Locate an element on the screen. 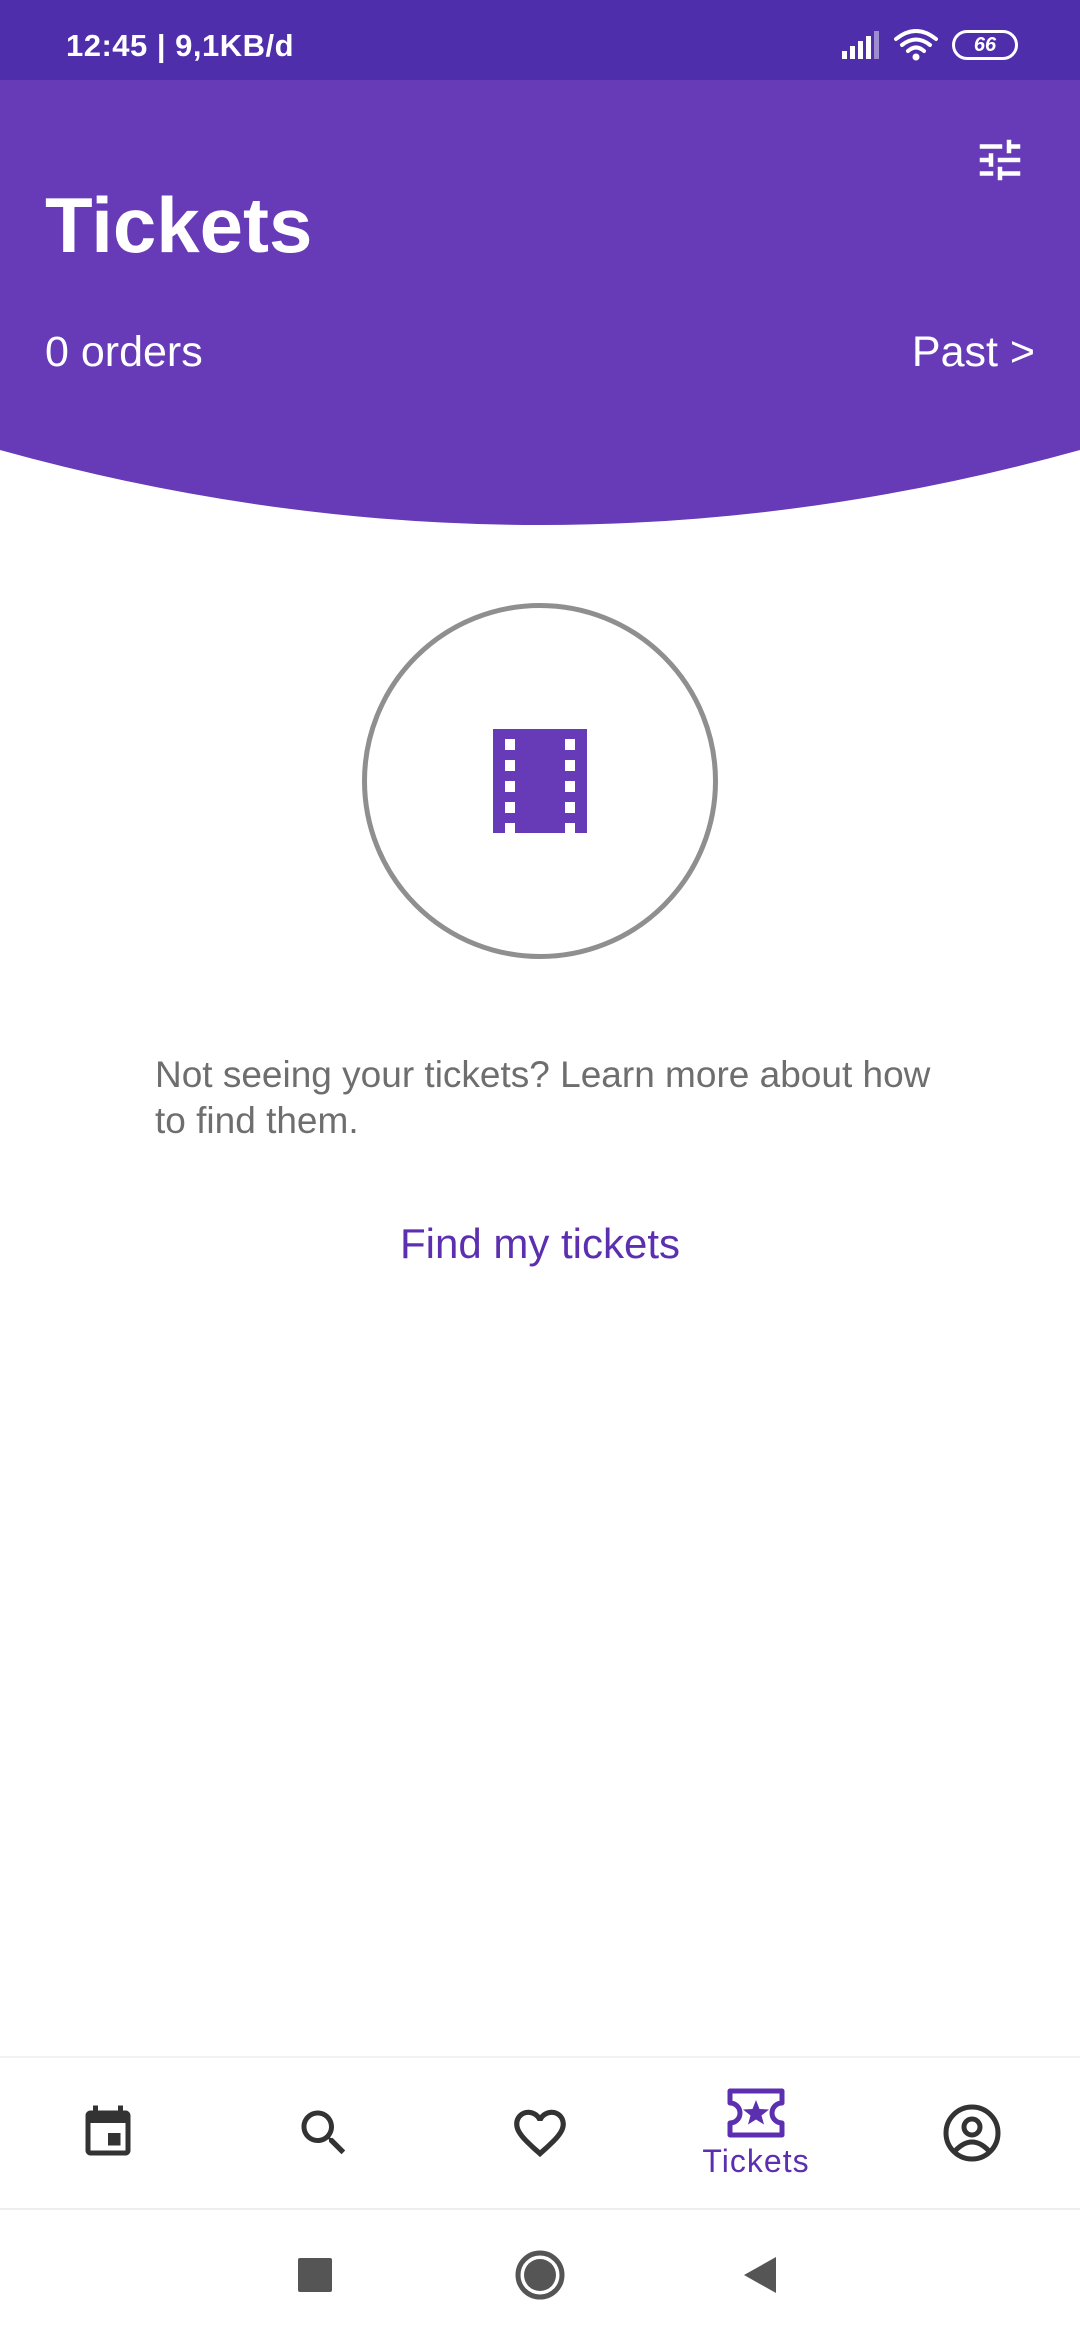 The height and width of the screenshot is (2340, 1080). status-time: 12:45 | 9,1KB/d is located at coordinates (180, 45).